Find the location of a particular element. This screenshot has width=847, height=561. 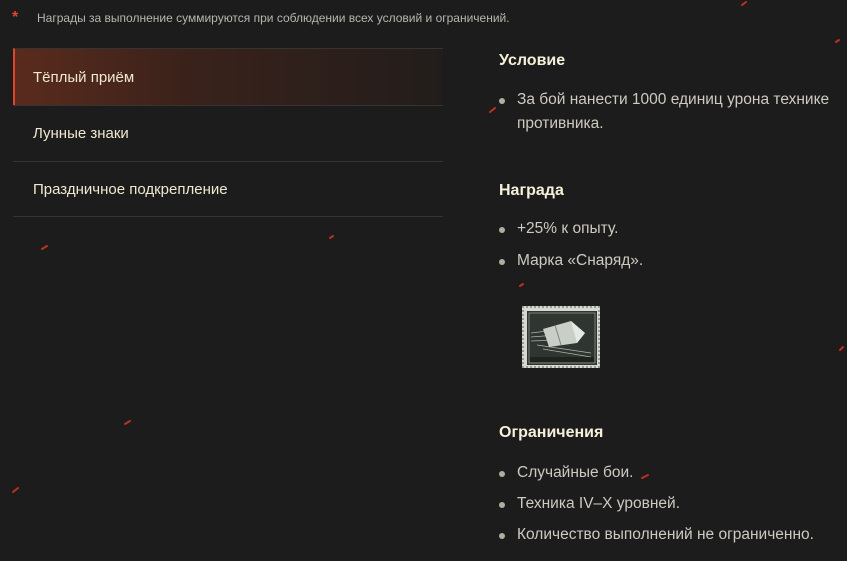

reward-title: Награда is located at coordinates (531, 190).